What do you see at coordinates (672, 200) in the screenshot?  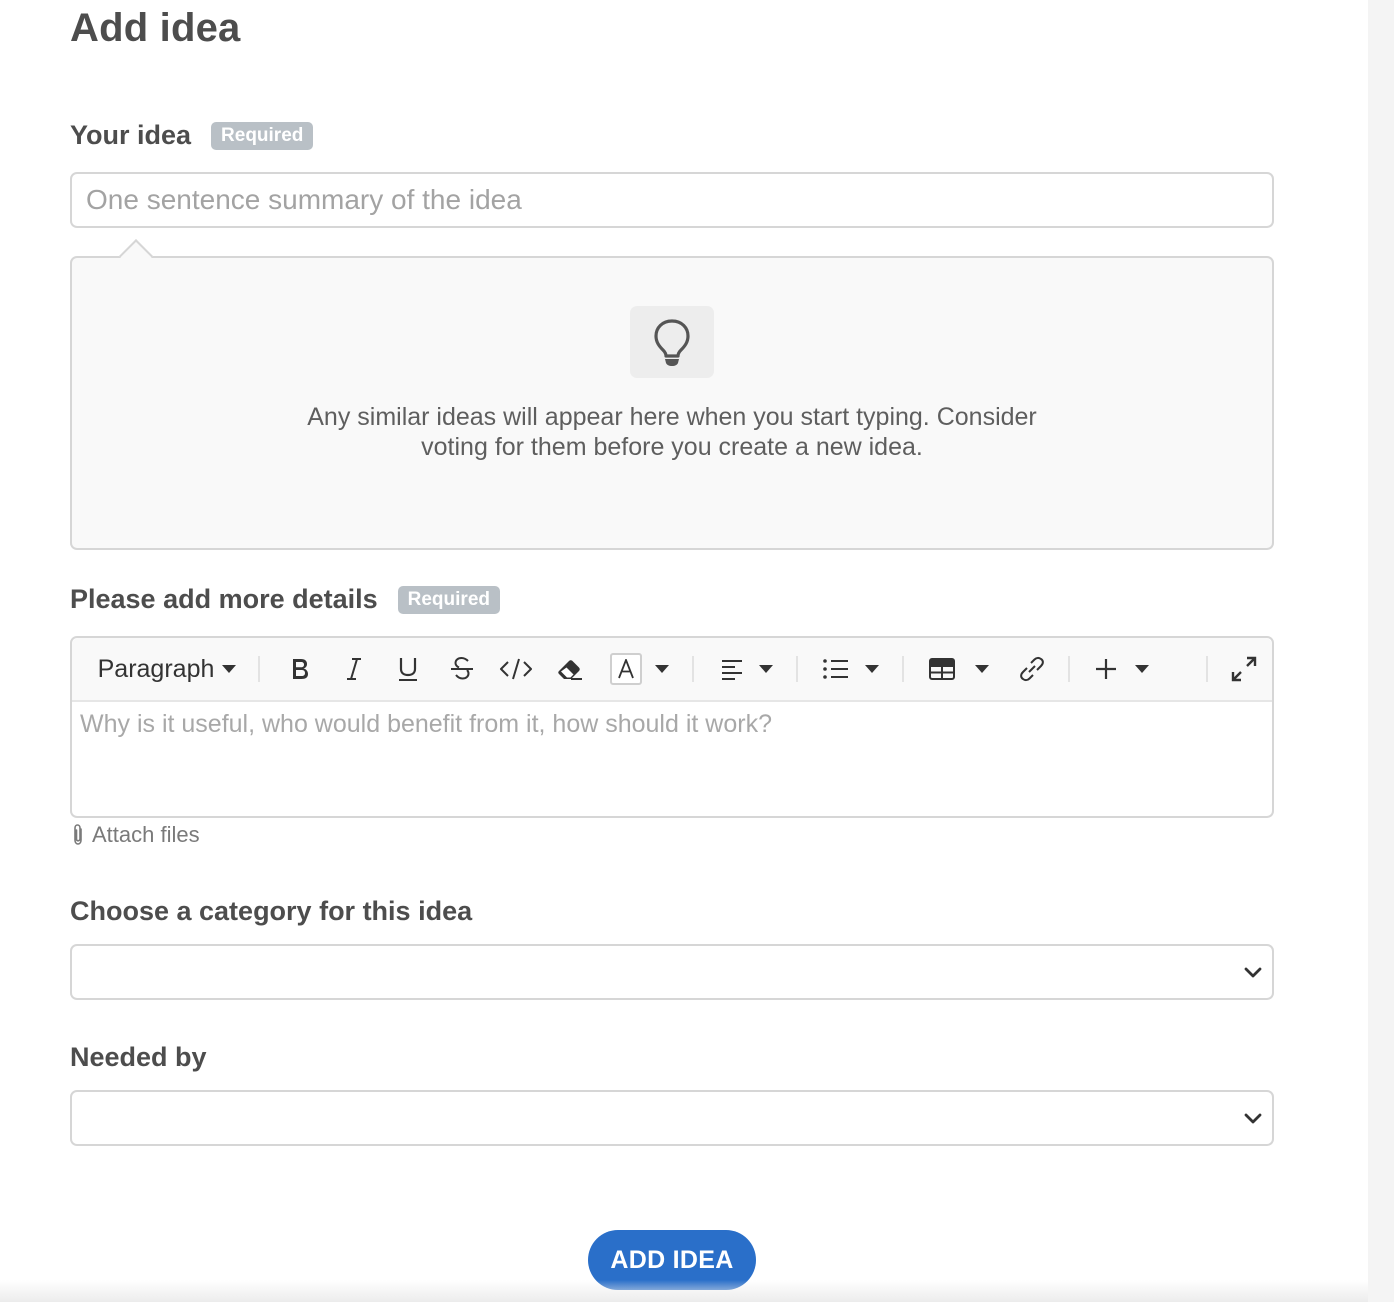 I see `idea-summary-input` at bounding box center [672, 200].